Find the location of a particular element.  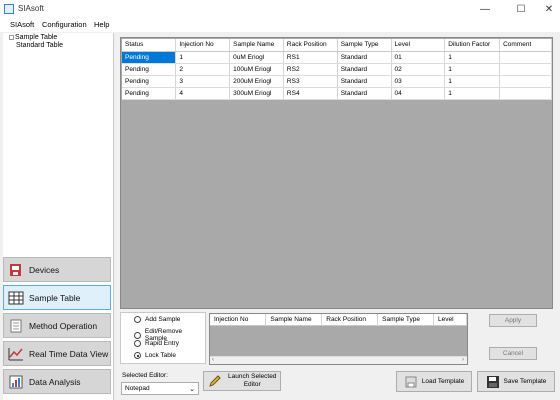

column-header: Dilution Factor is located at coordinates (472, 45).